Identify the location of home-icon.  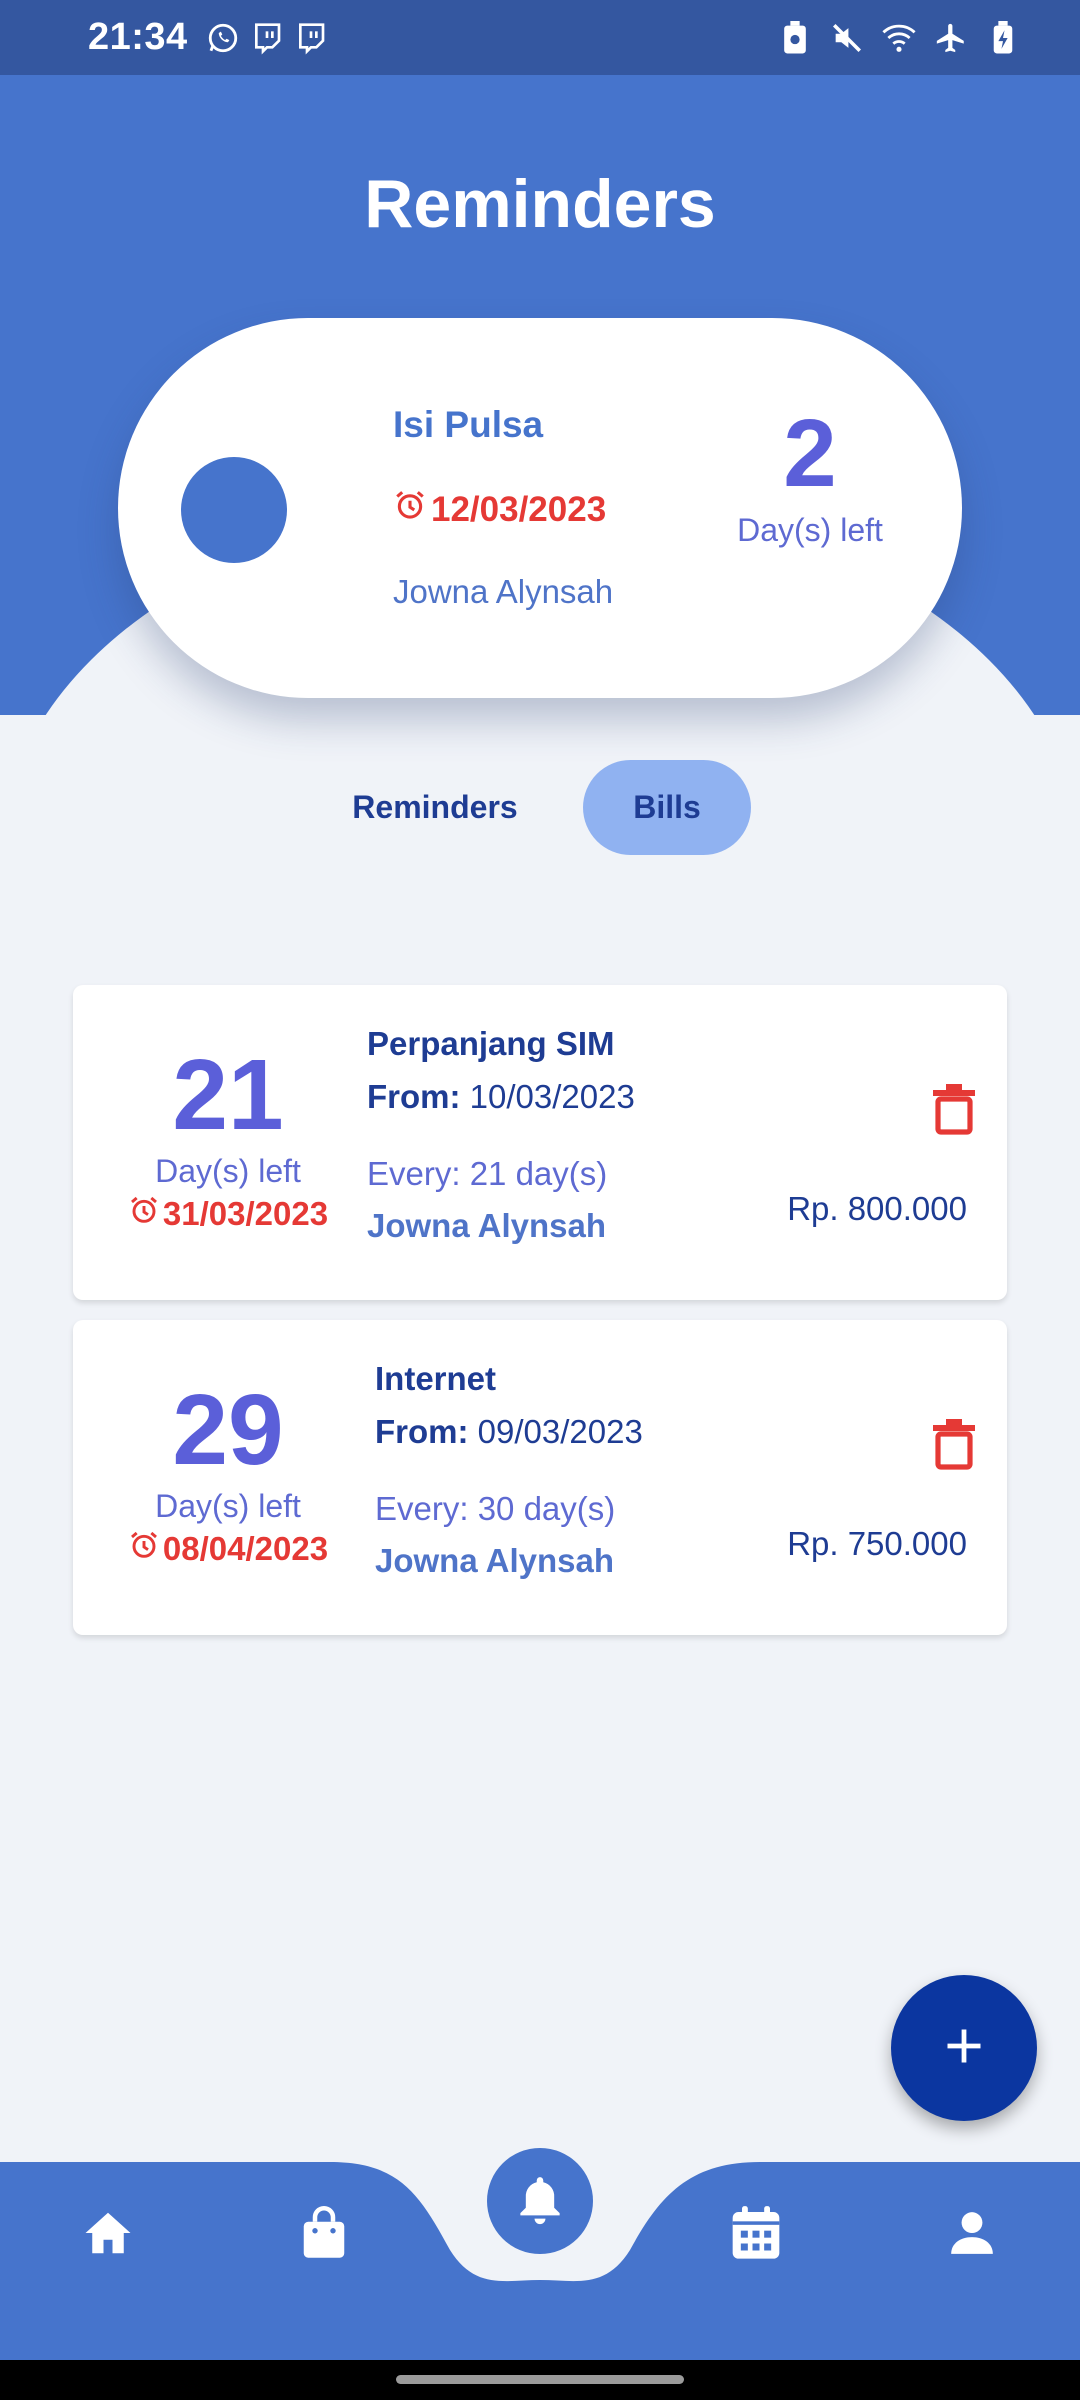
(108, 2235).